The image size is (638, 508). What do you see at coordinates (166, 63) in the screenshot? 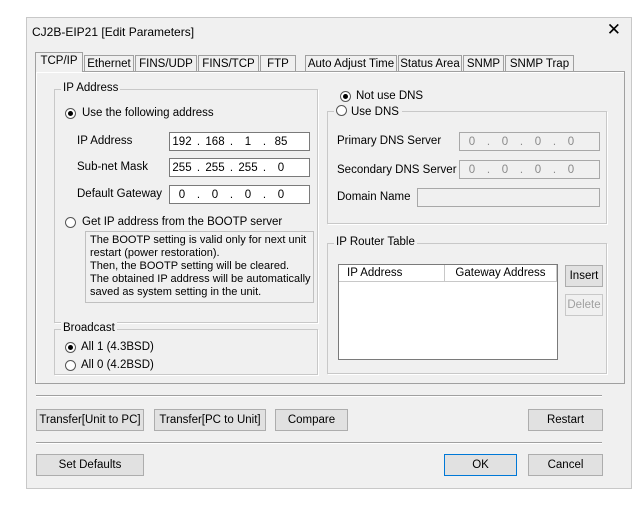
I see `tab-fins-udp: FINS/UDP` at bounding box center [166, 63].